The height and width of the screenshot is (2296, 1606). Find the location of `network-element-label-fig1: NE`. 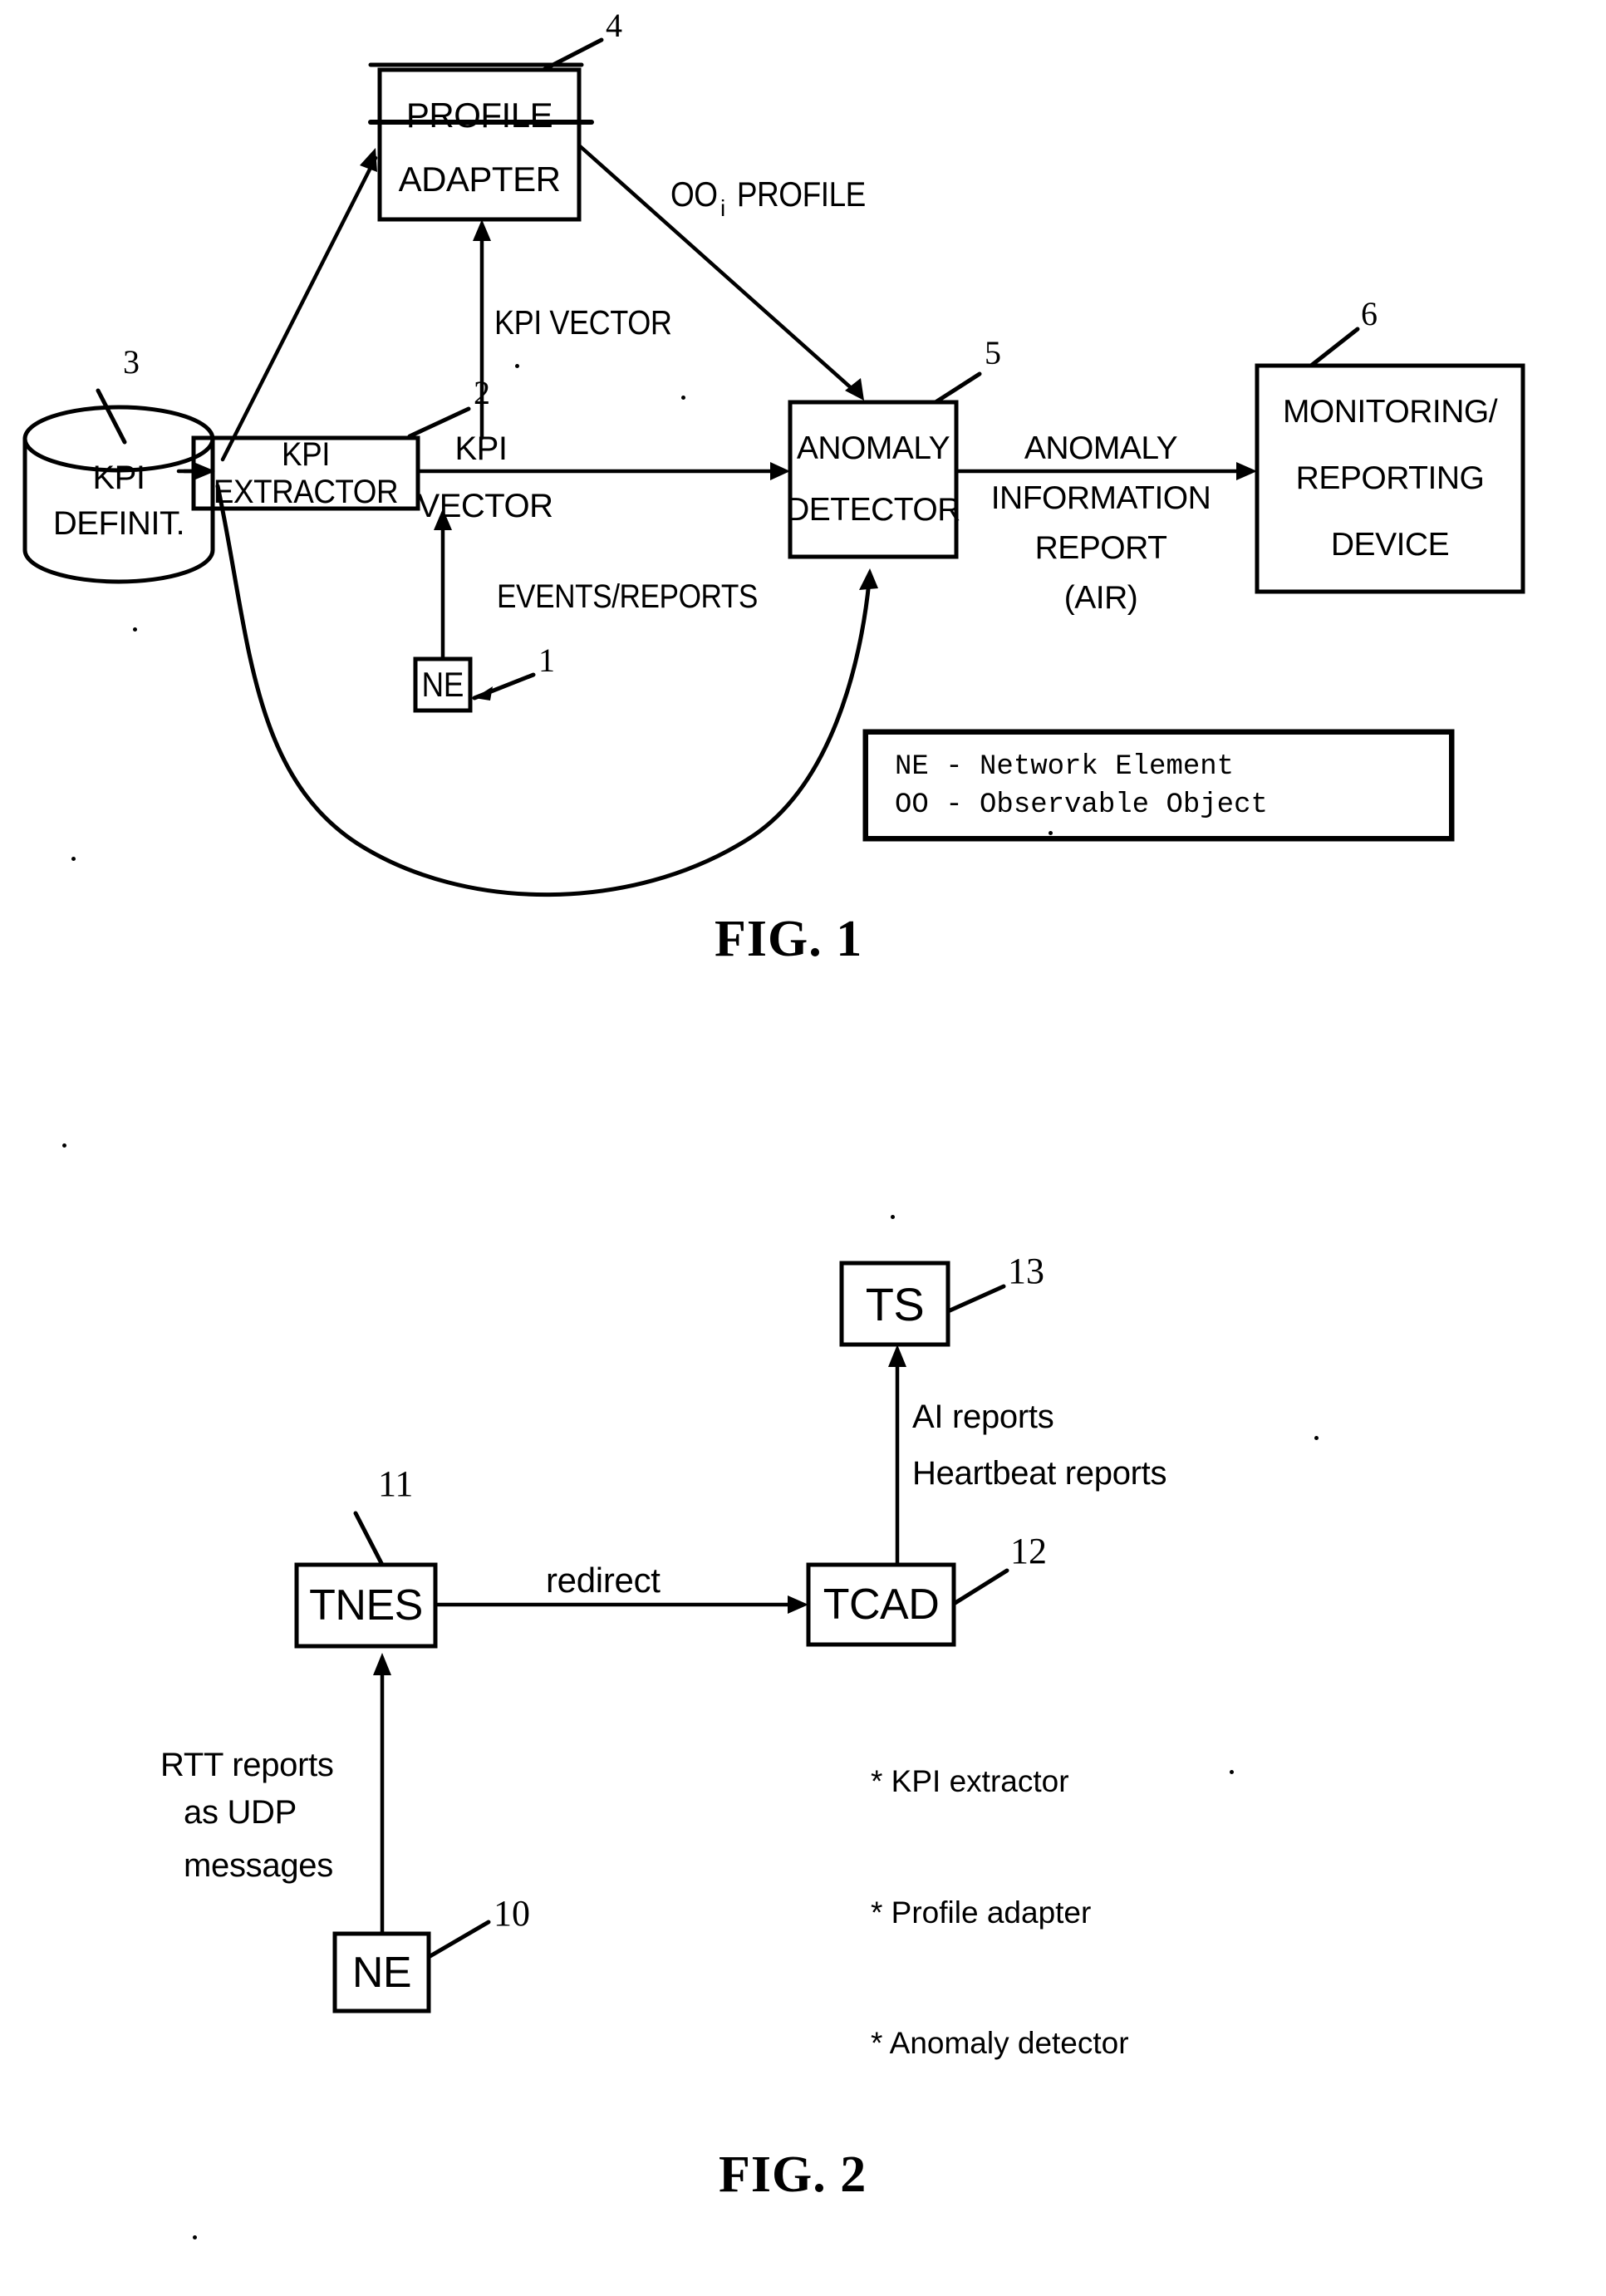

network-element-label-fig1: NE is located at coordinates (442, 684).